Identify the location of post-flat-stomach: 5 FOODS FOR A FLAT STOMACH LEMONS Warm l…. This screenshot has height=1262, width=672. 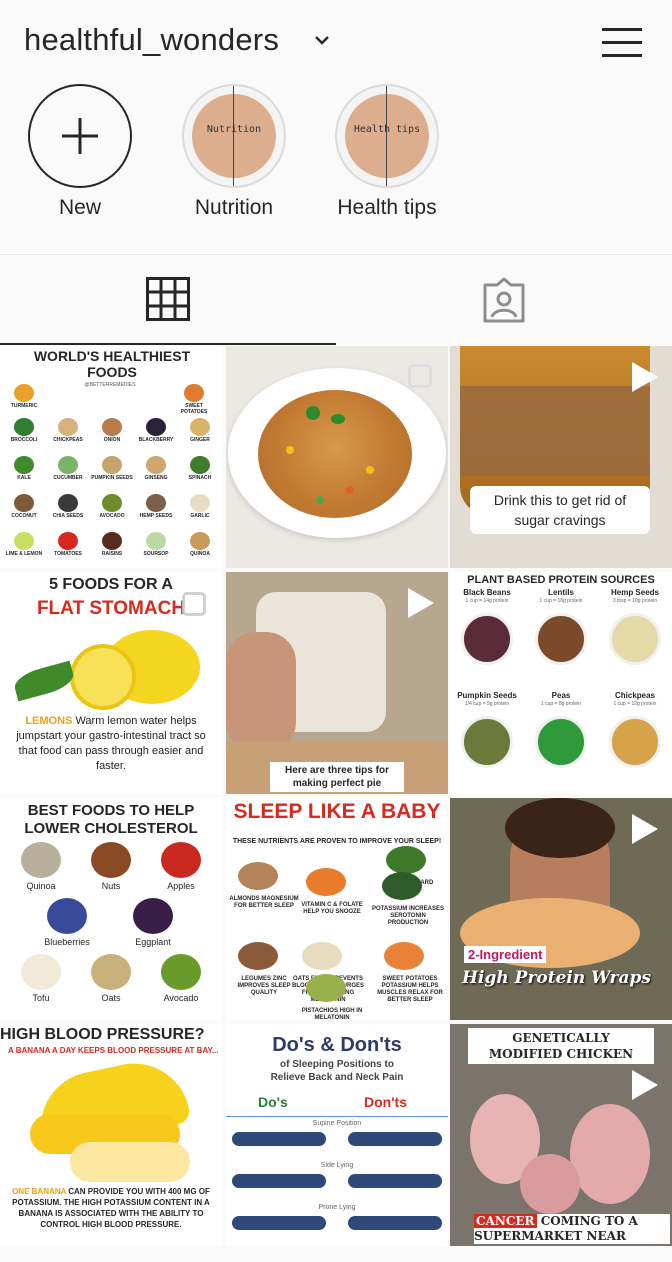
(111, 683).